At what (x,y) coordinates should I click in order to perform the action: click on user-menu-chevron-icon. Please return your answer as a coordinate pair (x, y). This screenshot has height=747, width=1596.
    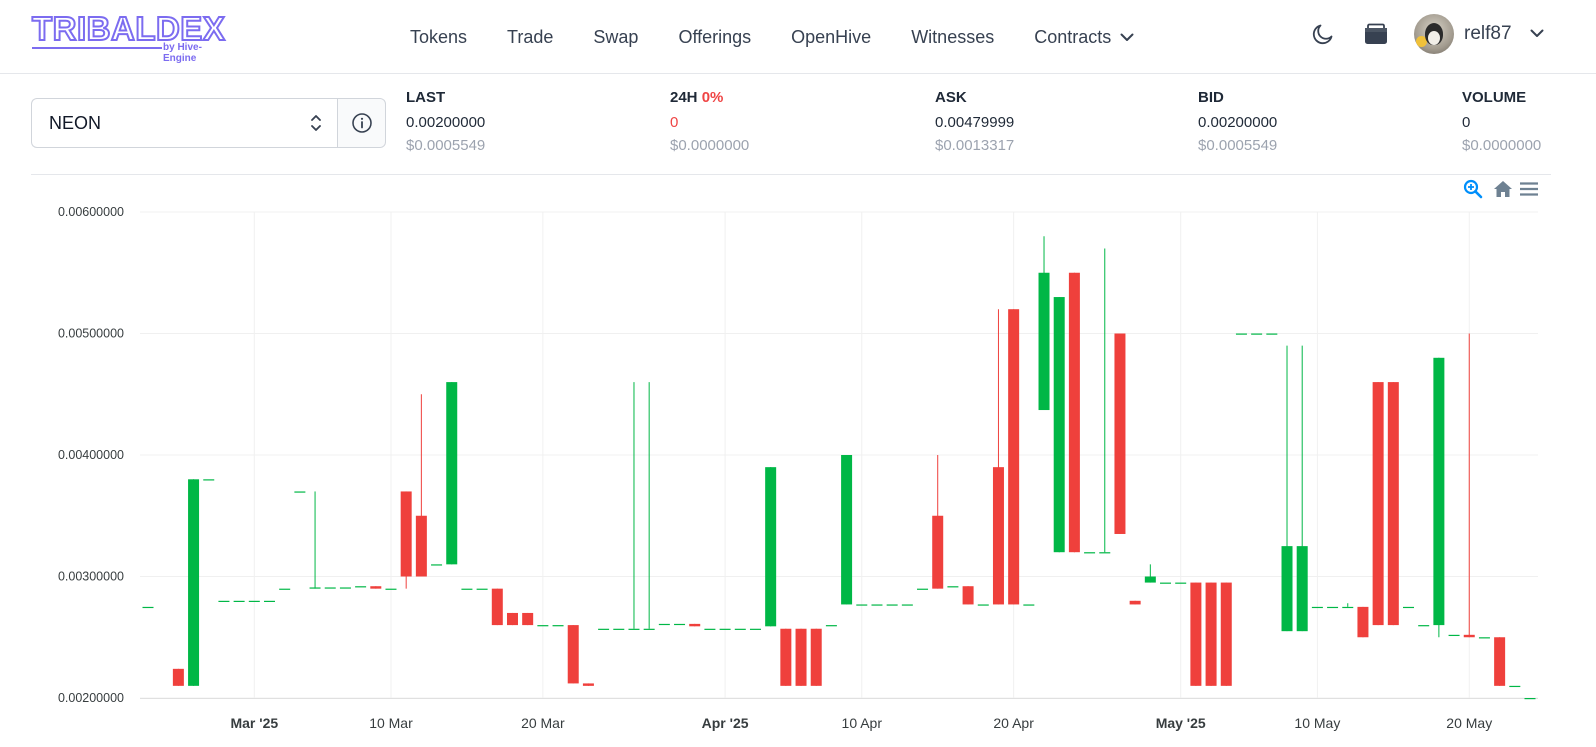
    Looking at the image, I should click on (1537, 33).